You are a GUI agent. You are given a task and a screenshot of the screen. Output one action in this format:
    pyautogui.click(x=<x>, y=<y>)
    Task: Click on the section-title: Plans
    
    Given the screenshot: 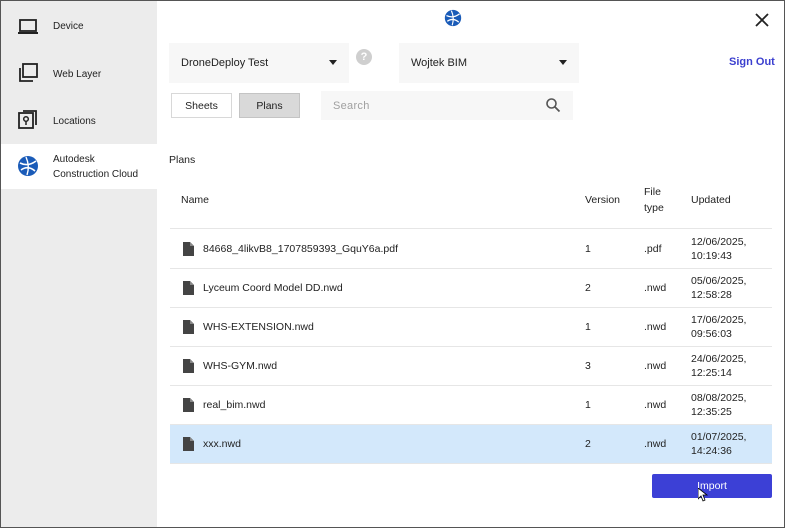 What is the action you would take?
    pyautogui.click(x=182, y=160)
    